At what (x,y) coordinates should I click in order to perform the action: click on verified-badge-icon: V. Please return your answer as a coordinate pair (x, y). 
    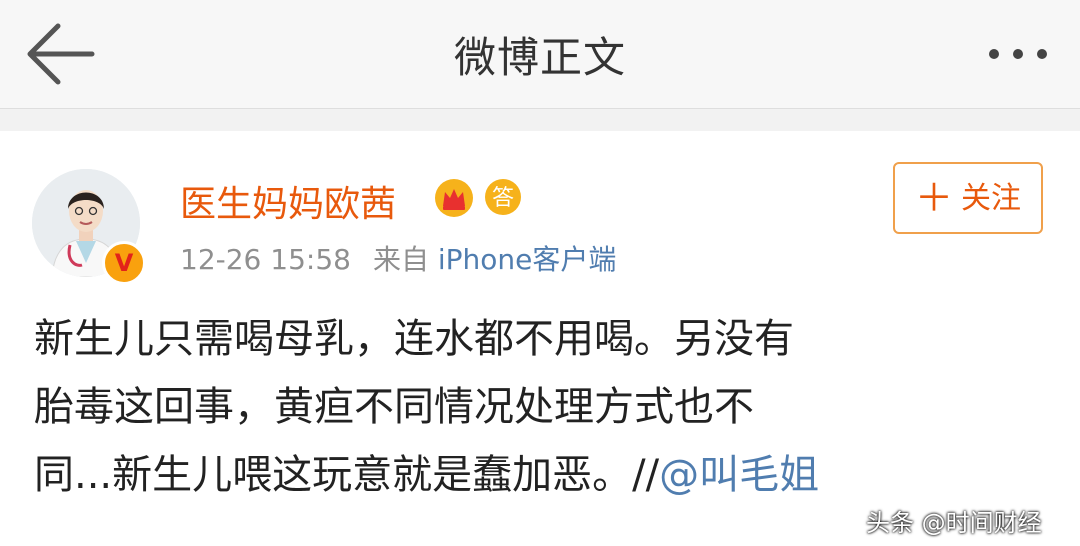
    Looking at the image, I should click on (124, 263).